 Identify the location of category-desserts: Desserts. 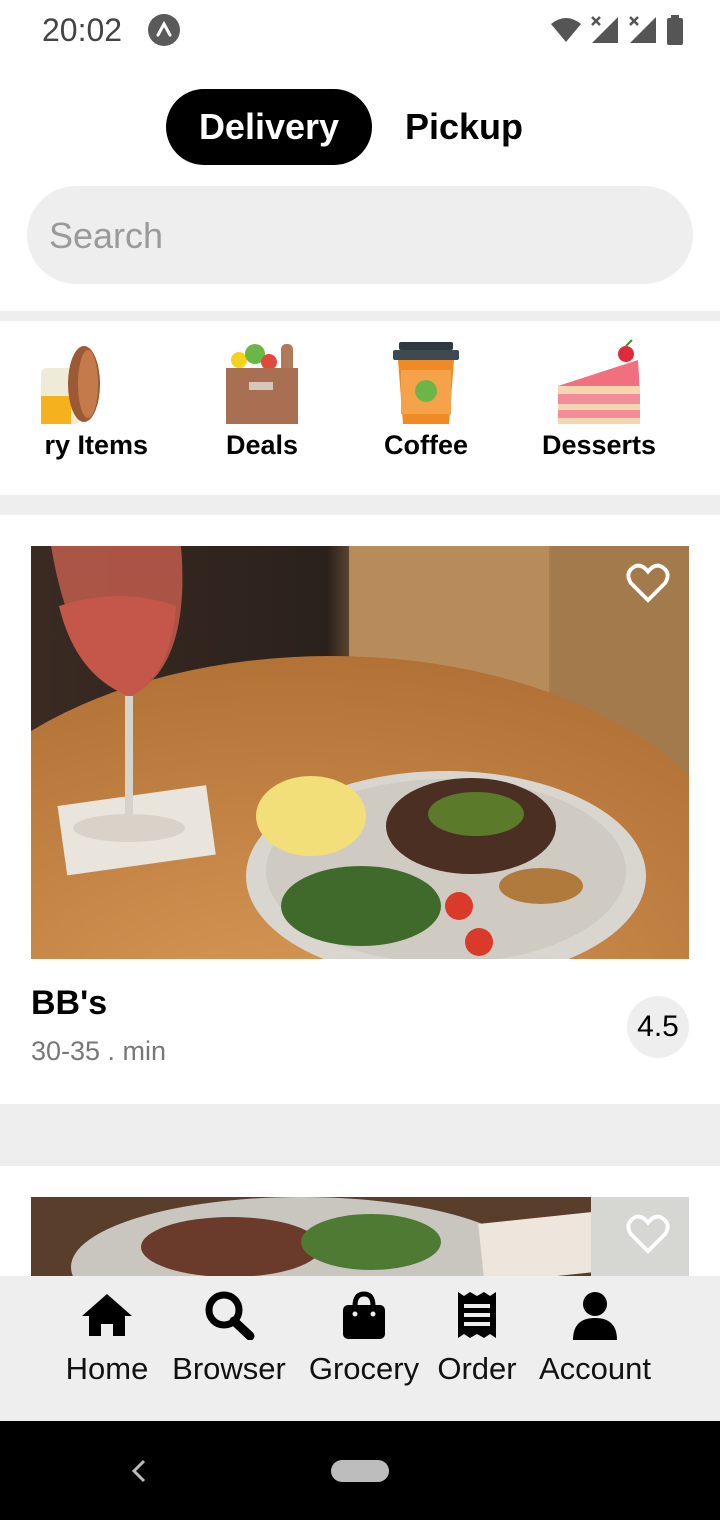
(599, 403).